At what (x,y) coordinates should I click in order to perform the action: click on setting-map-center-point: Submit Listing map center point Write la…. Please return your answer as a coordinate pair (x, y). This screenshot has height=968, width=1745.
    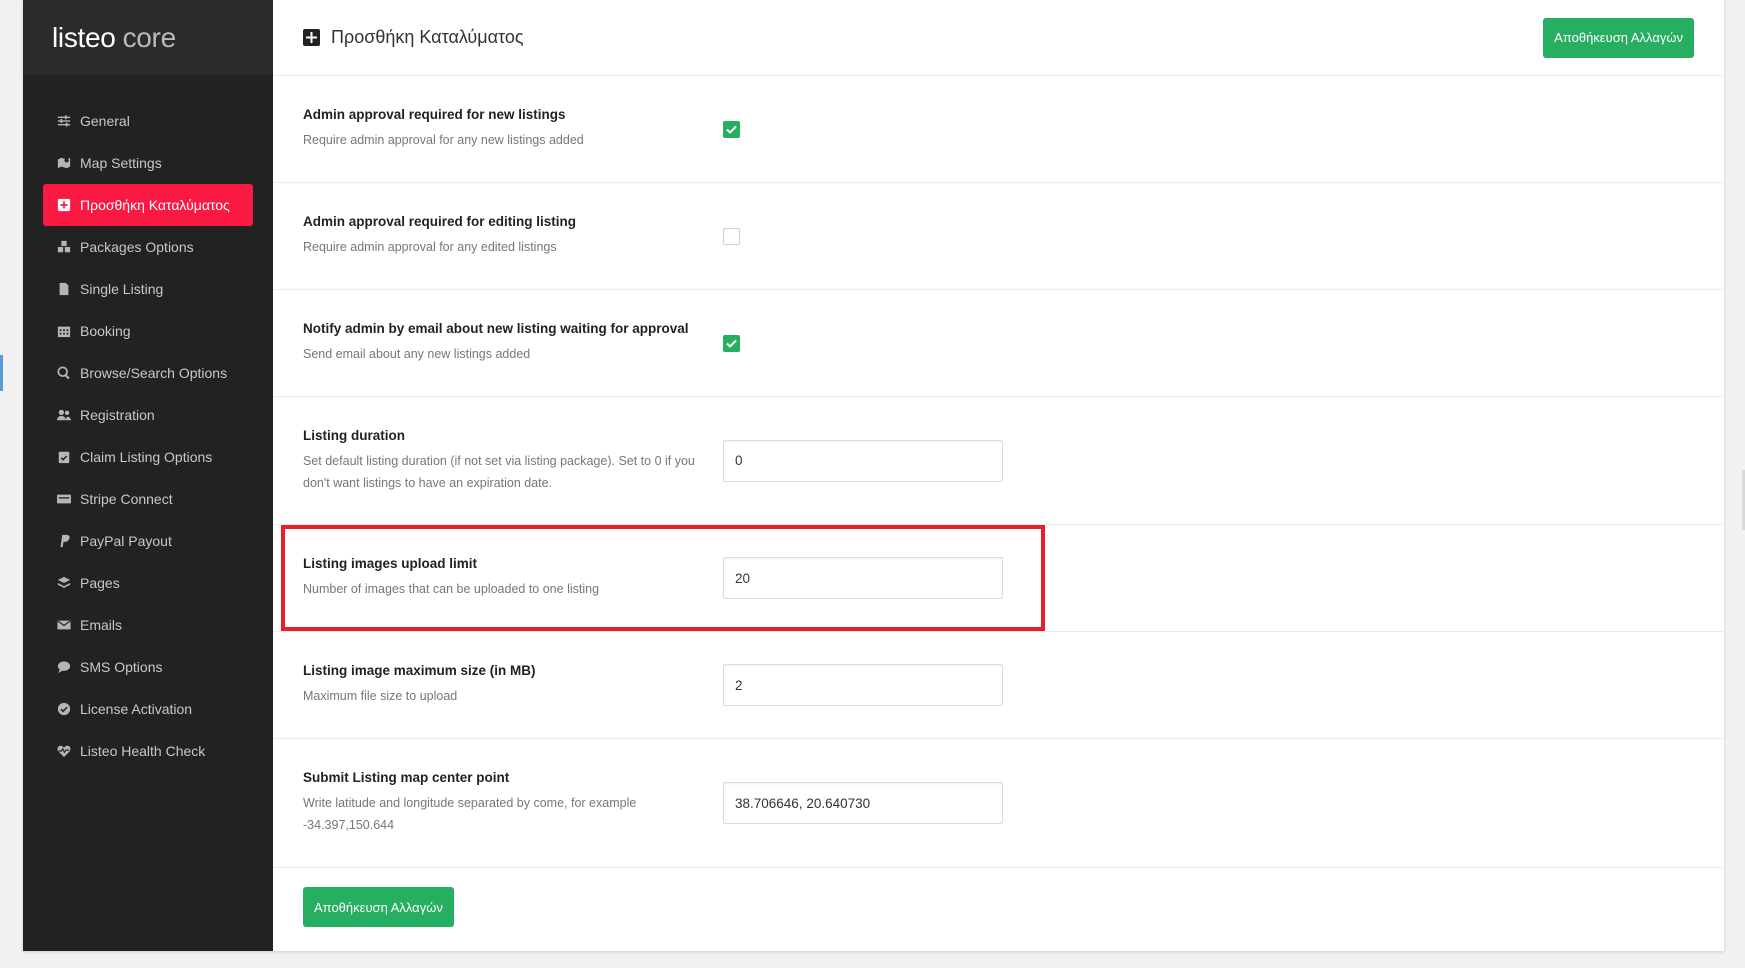
    Looking at the image, I should click on (998, 803).